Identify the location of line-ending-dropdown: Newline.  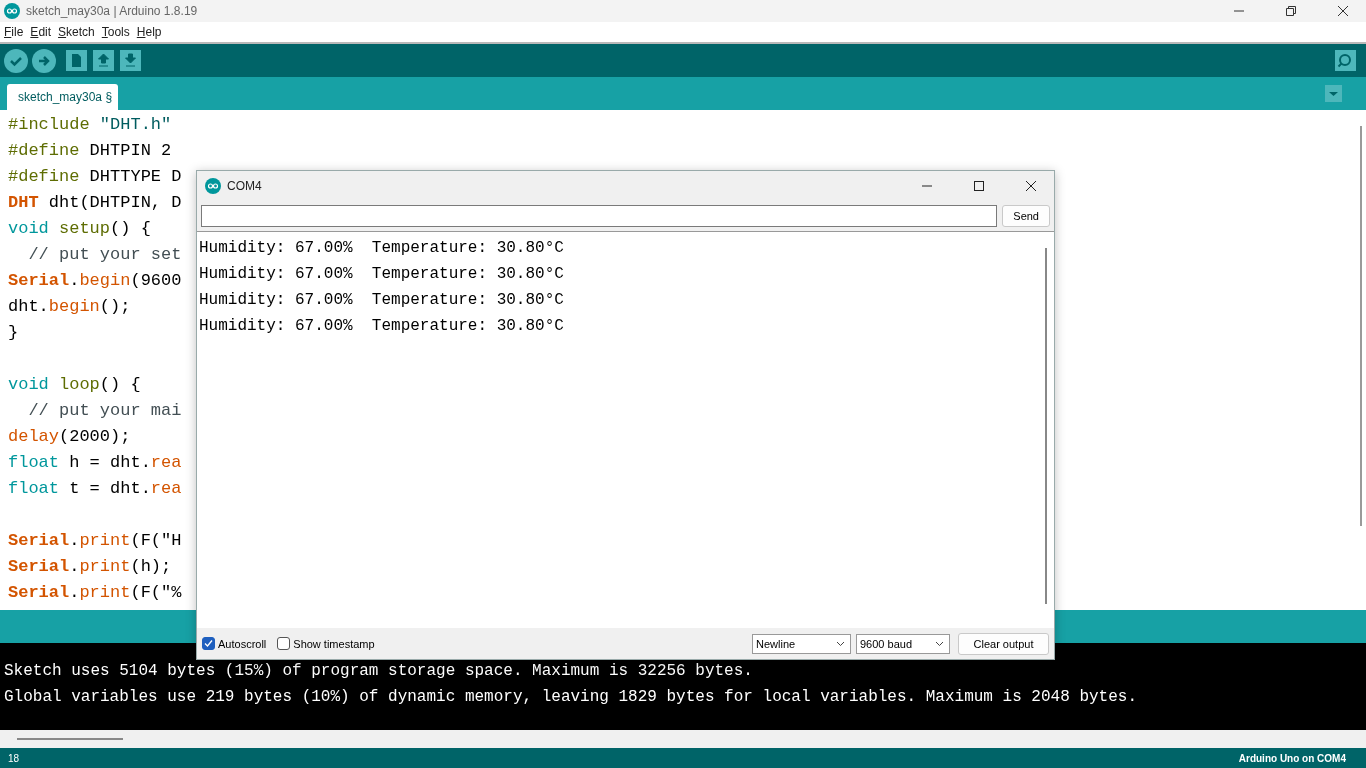
(801, 643).